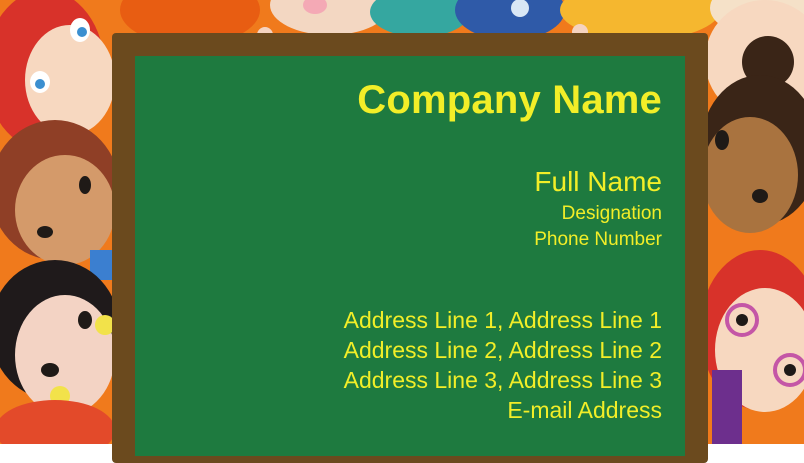 The width and height of the screenshot is (804, 463). I want to click on full-name: Full Name, so click(598, 181).